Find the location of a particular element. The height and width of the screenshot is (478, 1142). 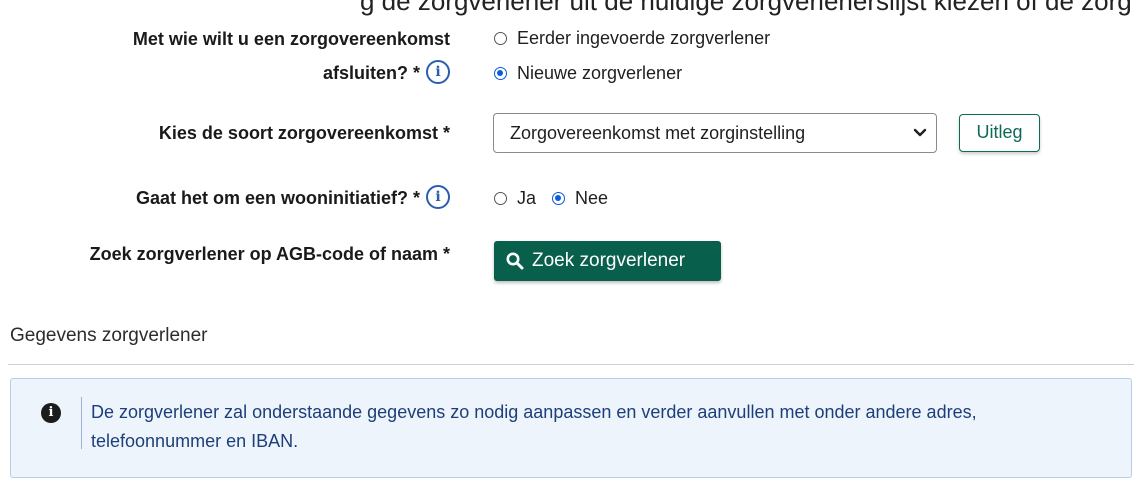

zoek-button-label: Zoek zorgverlener is located at coordinates (609, 260).